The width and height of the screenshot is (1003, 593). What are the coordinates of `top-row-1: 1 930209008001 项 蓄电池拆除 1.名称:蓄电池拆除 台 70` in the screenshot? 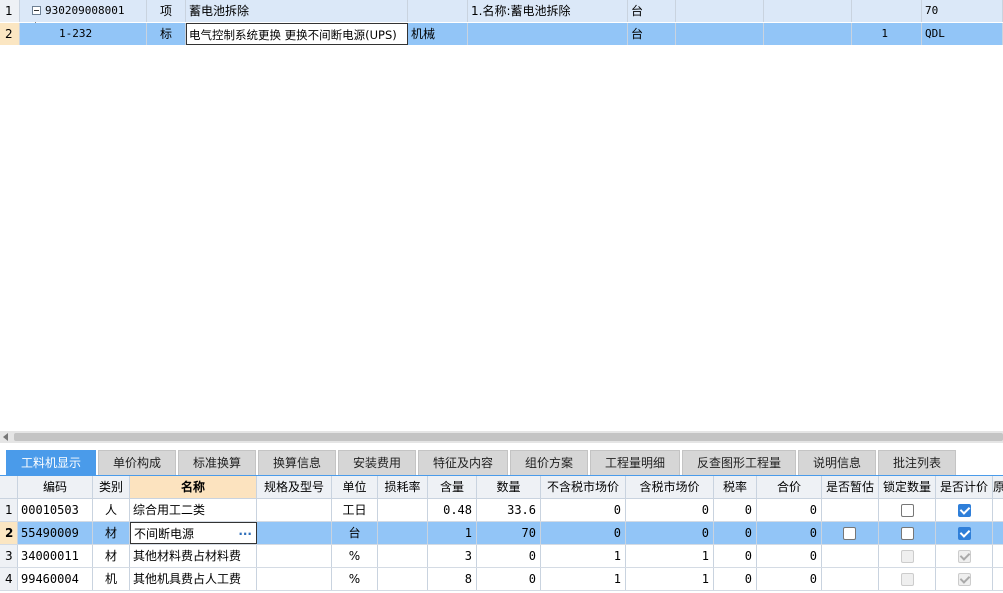 It's located at (501, 11).